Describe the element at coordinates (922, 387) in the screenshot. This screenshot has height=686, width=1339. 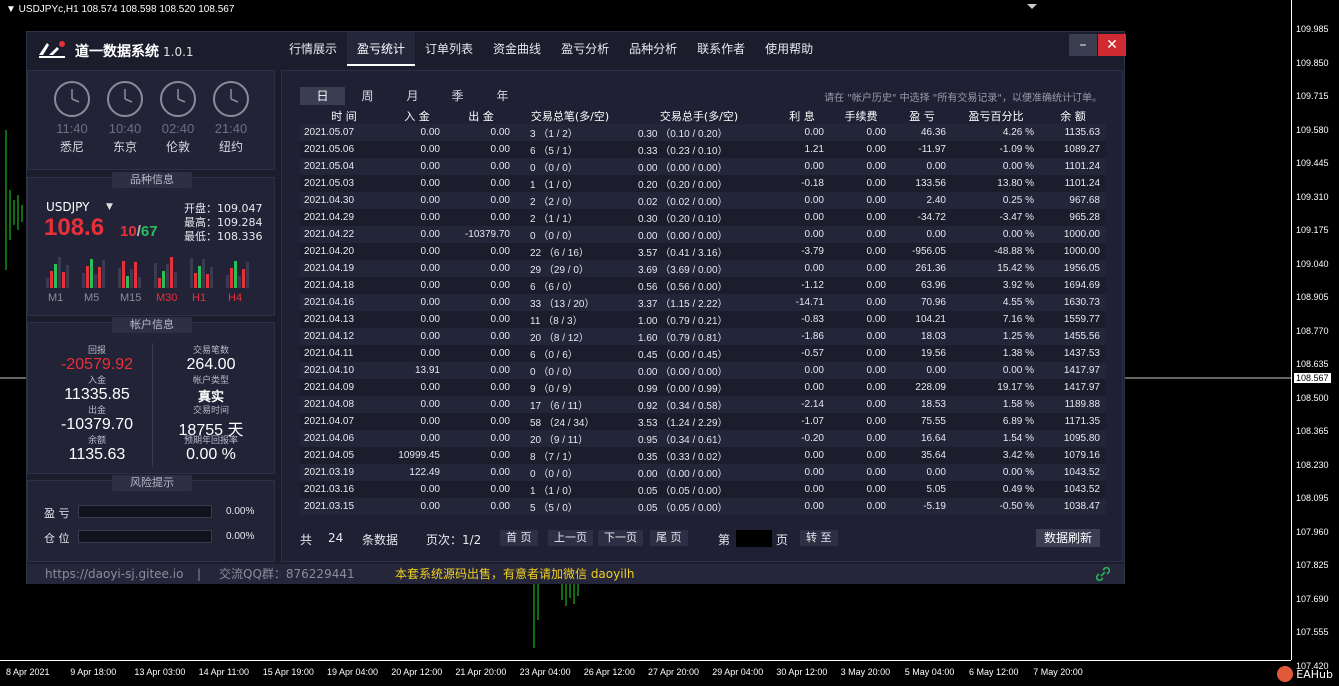
I see `table-cell: 228.09` at that location.